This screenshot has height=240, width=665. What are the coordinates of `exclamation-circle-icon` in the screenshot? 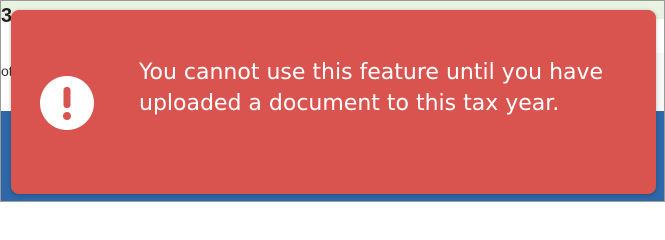 It's located at (67, 103).